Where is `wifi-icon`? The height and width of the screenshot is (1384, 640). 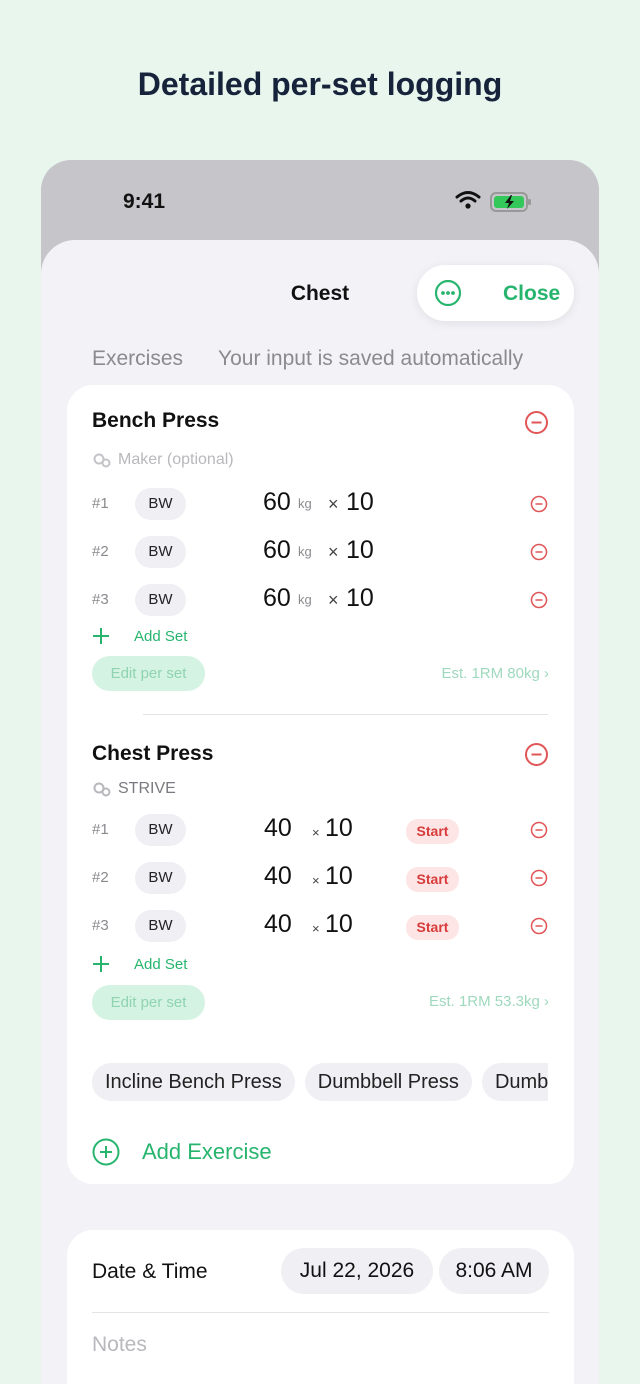
wifi-icon is located at coordinates (468, 200).